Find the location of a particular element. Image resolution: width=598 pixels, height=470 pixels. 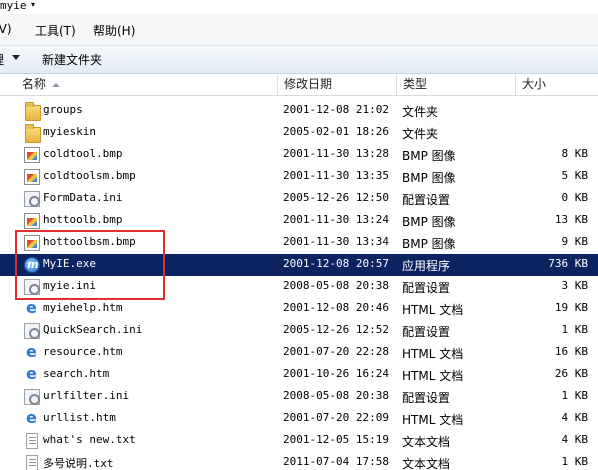

file-row: resource.htm 2001-07-20 22:28 HTML 文档 16 KB is located at coordinates (299, 353).